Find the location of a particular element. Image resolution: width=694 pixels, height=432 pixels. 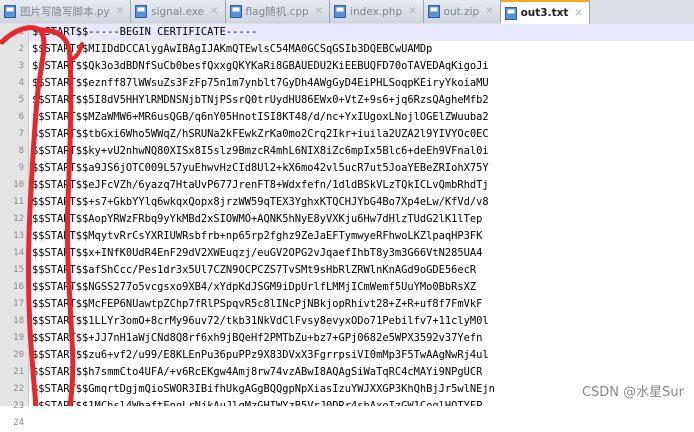

line-number: 8 is located at coordinates (21, 151).